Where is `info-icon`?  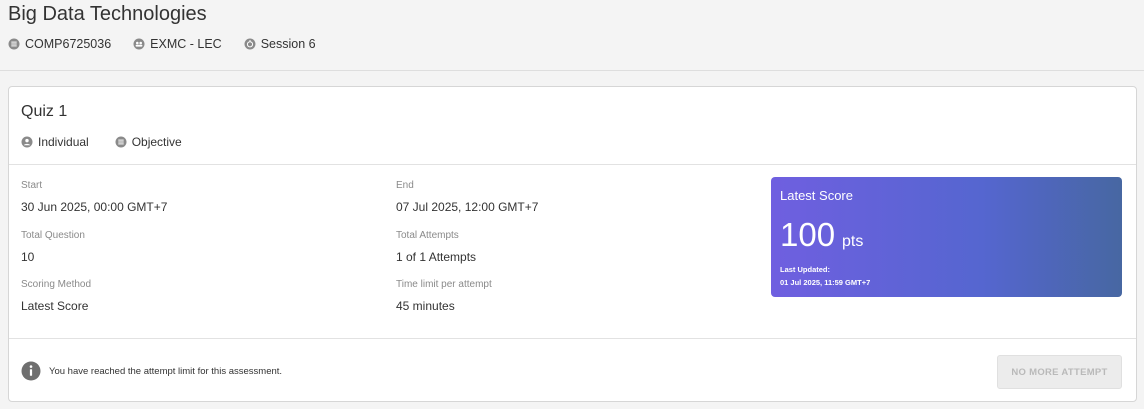 info-icon is located at coordinates (31, 371).